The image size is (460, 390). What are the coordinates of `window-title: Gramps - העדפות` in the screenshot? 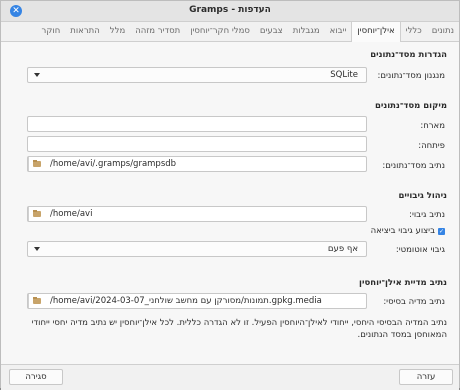 It's located at (230, 10).